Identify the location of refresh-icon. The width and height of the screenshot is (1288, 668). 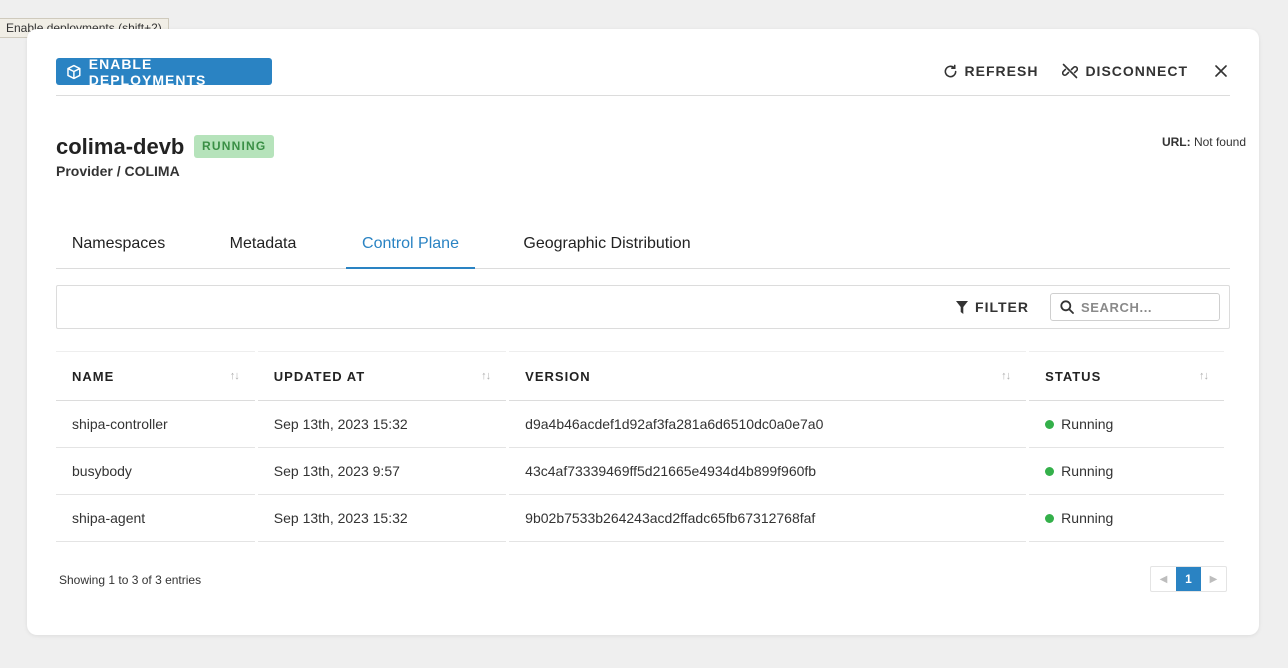
(950, 70).